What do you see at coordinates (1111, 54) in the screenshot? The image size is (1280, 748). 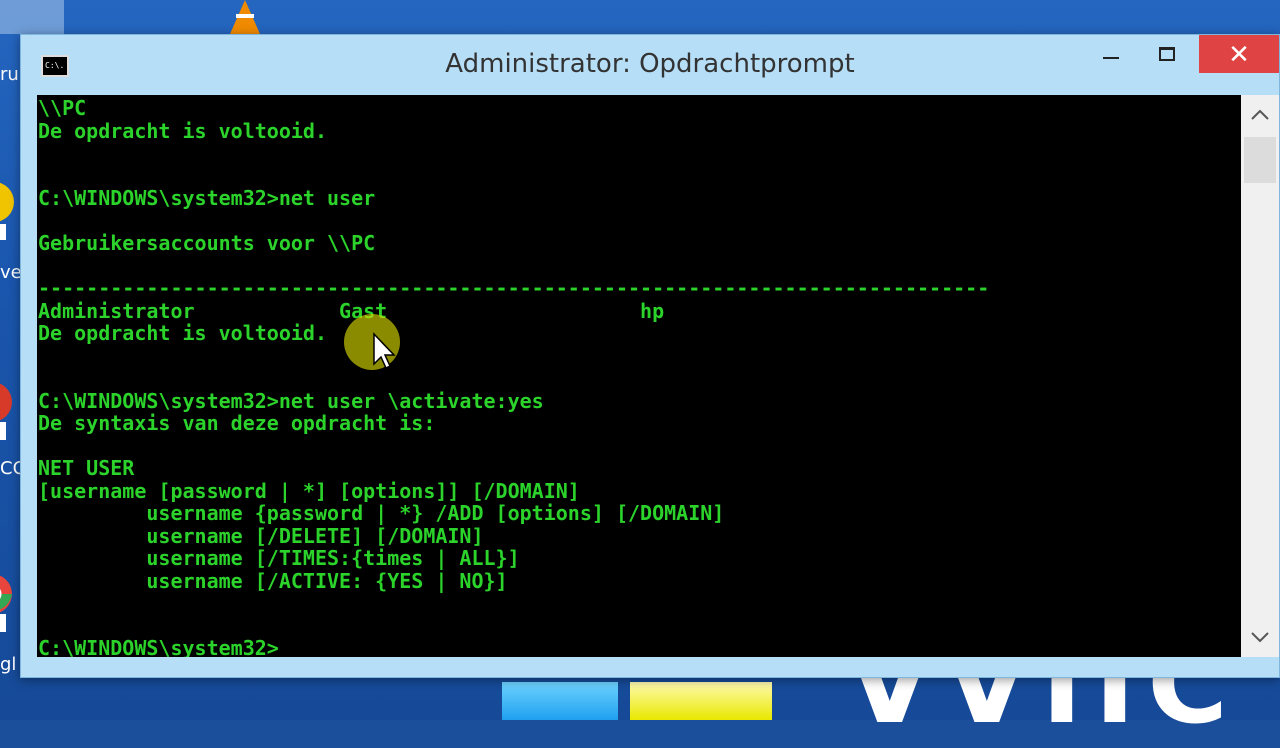 I see `minimize-button` at bounding box center [1111, 54].